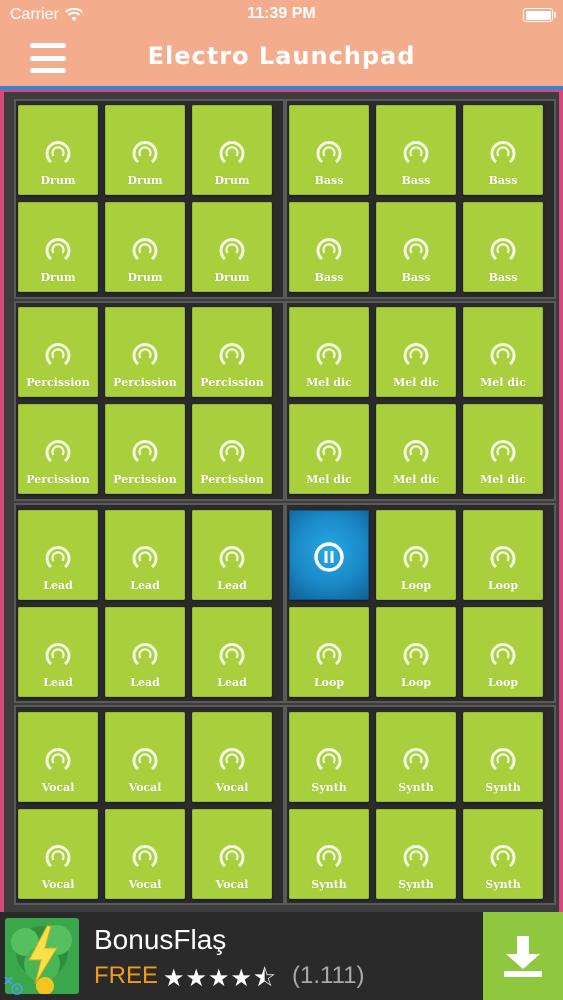 The image size is (563, 1000). What do you see at coordinates (329, 555) in the screenshot?
I see `pad-playing` at bounding box center [329, 555].